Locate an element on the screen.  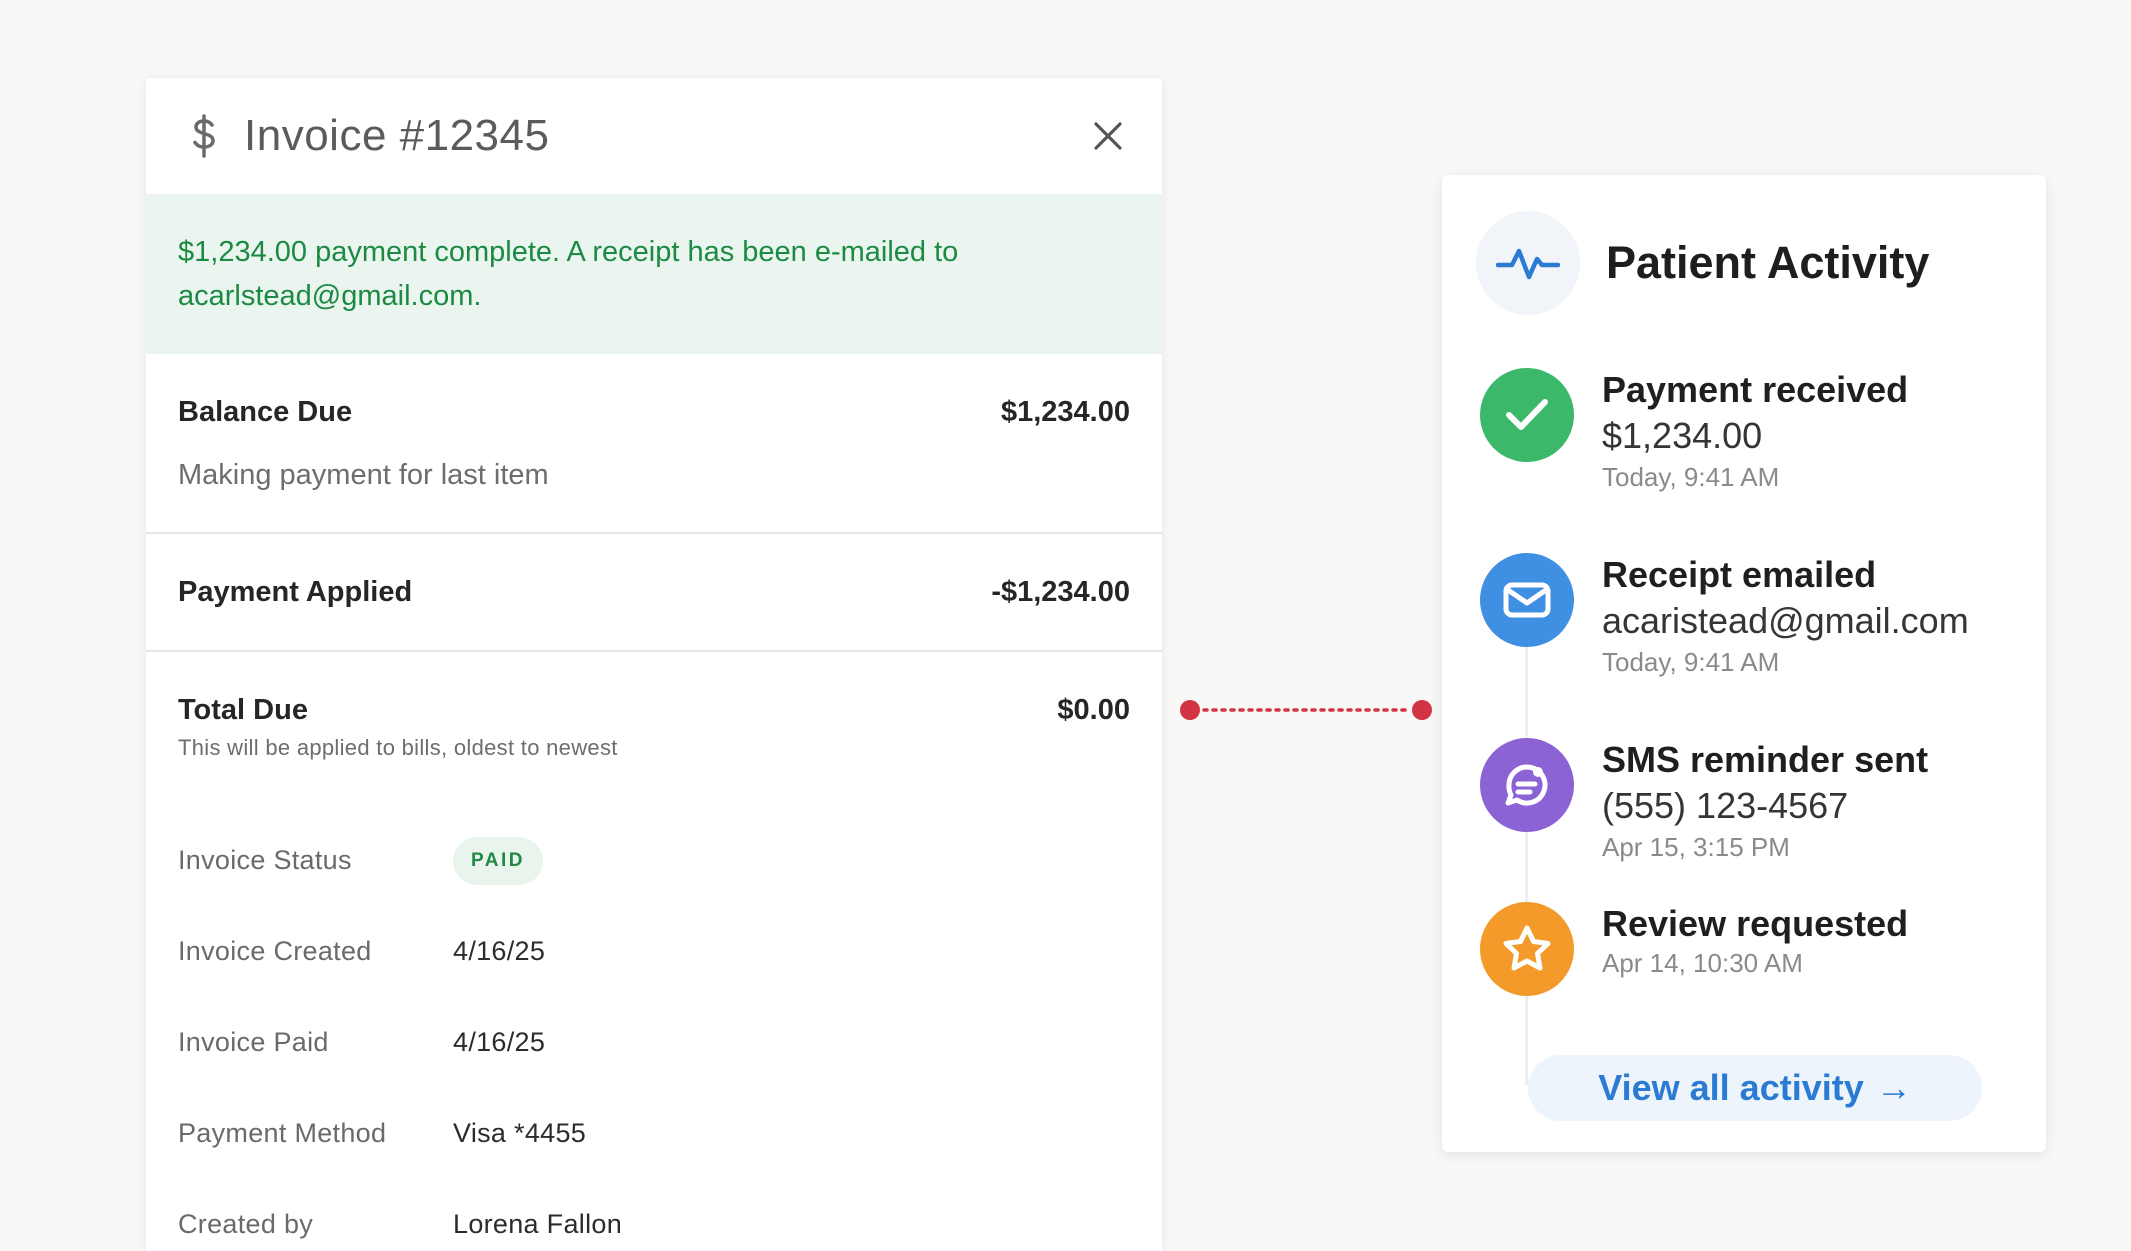
detail-label: Payment Method is located at coordinates (282, 1133).